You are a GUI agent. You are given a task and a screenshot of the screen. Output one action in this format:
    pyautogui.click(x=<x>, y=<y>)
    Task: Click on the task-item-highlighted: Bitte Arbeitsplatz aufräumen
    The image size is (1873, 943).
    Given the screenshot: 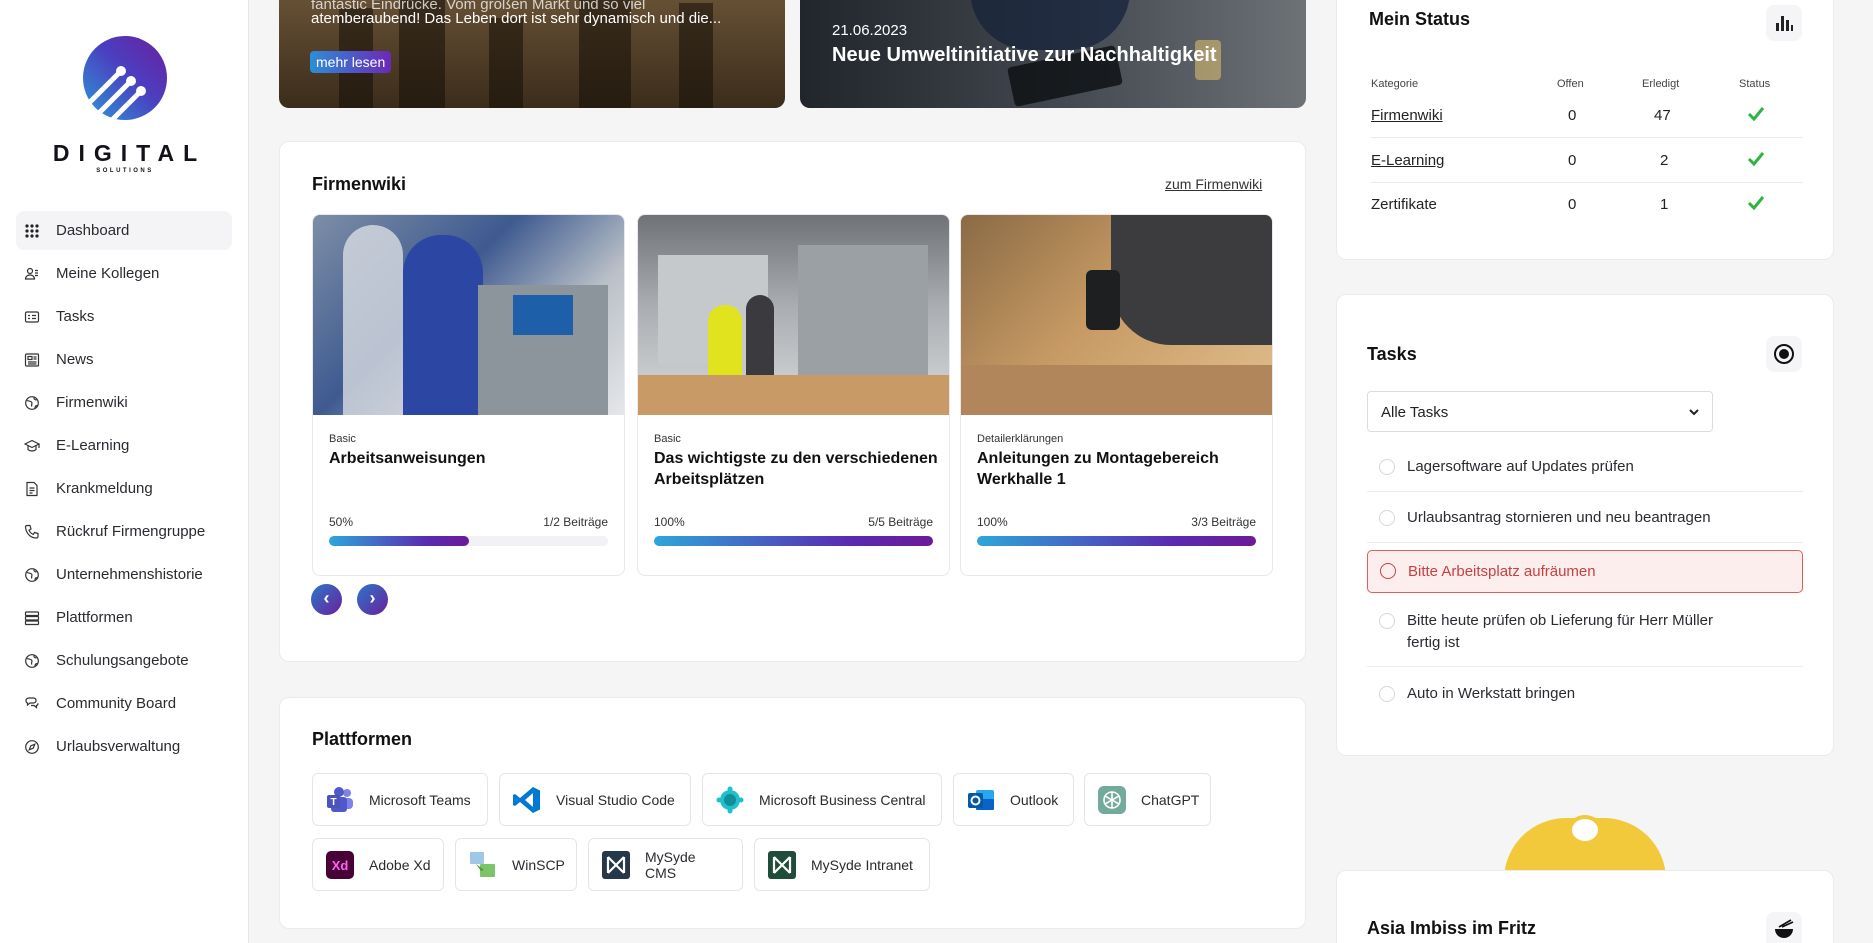 What is the action you would take?
    pyautogui.click(x=1585, y=571)
    